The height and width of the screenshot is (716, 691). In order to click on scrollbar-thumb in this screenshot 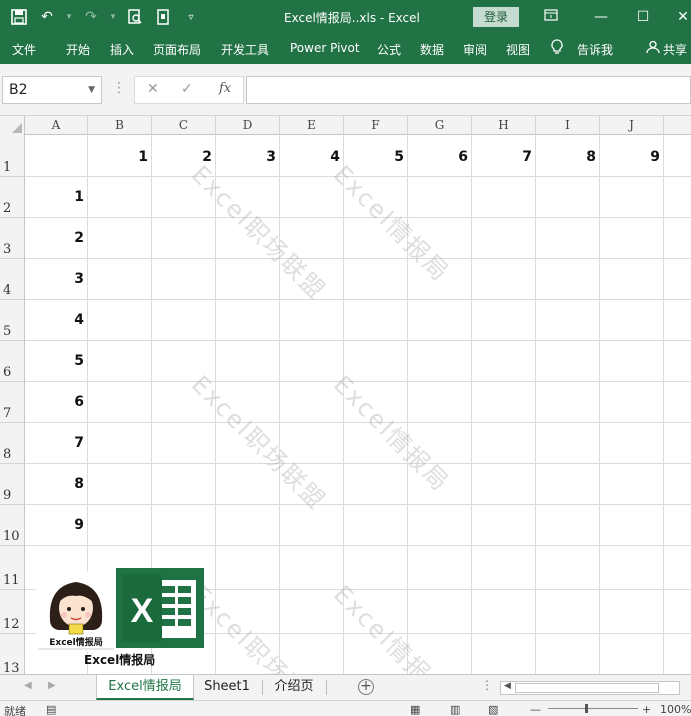, I will do `click(587, 688)`.